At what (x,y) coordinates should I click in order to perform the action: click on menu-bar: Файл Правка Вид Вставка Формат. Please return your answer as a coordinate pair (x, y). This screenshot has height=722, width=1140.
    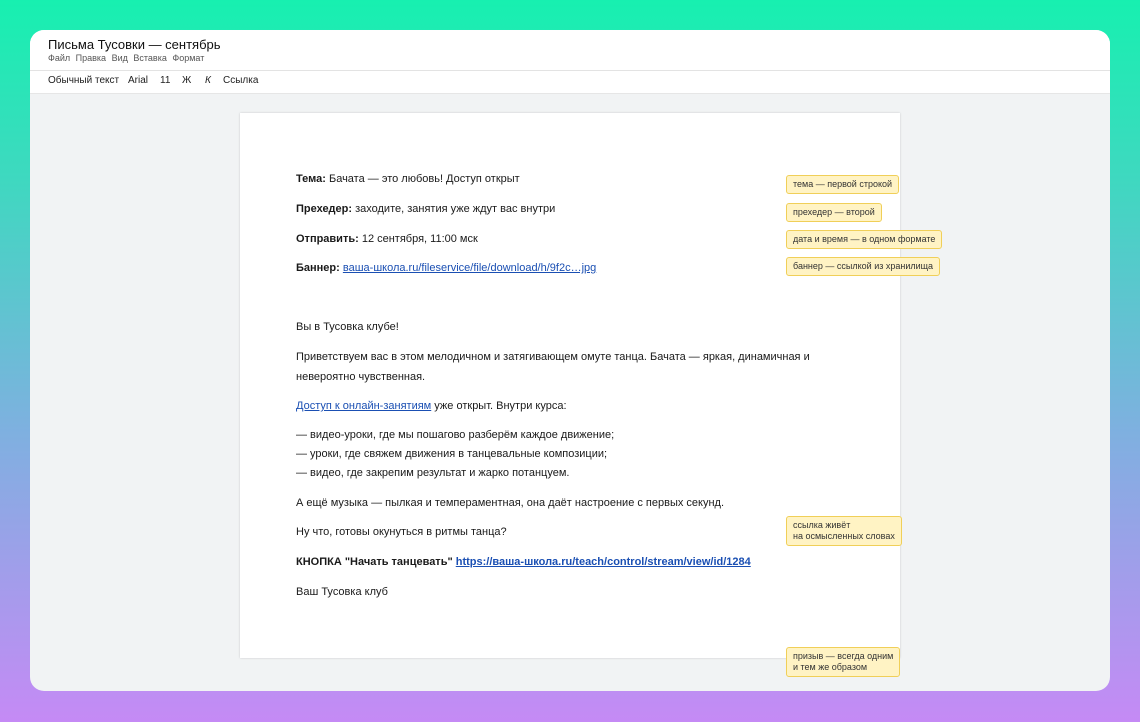
    Looking at the image, I should click on (127, 58).